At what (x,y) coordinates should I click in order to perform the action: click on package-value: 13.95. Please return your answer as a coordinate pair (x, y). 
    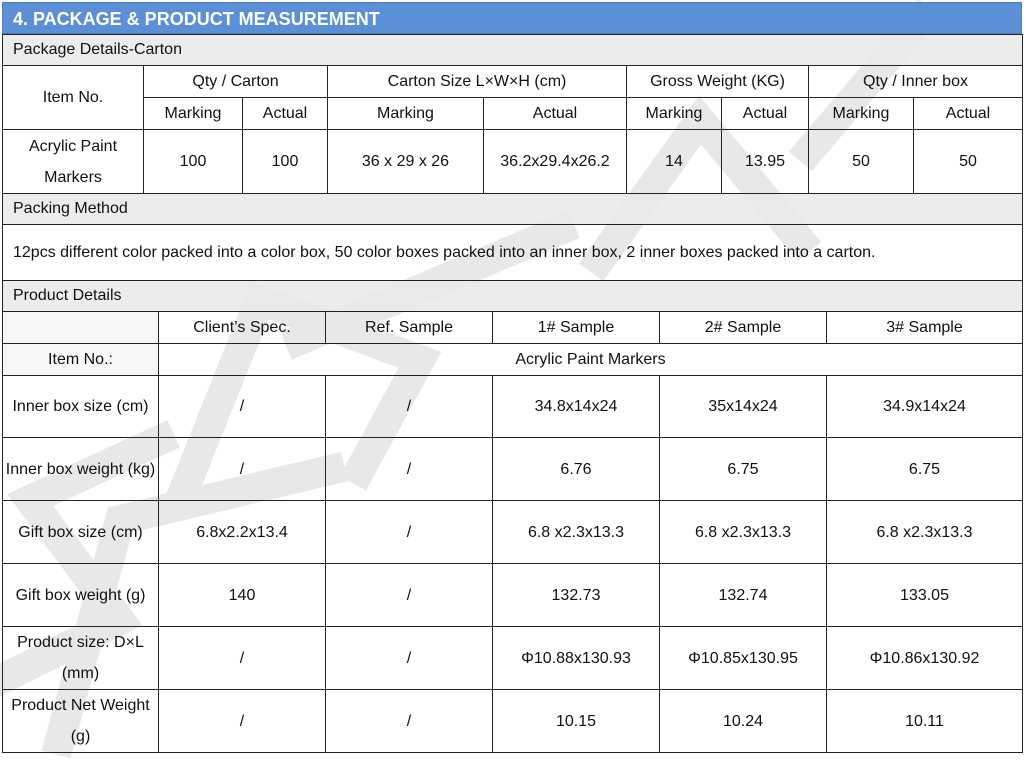
    Looking at the image, I should click on (765, 161).